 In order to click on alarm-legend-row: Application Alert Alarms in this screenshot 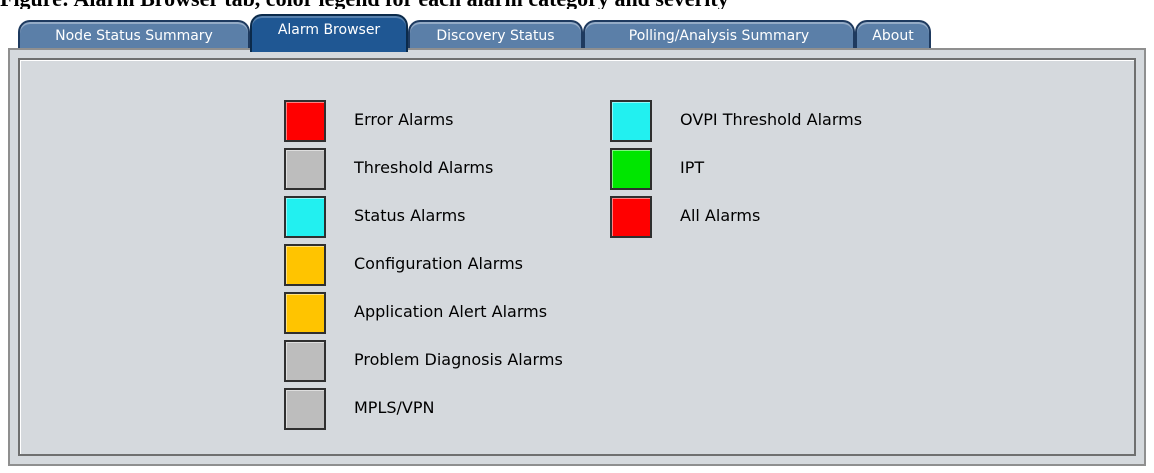, I will do `click(449, 316)`.